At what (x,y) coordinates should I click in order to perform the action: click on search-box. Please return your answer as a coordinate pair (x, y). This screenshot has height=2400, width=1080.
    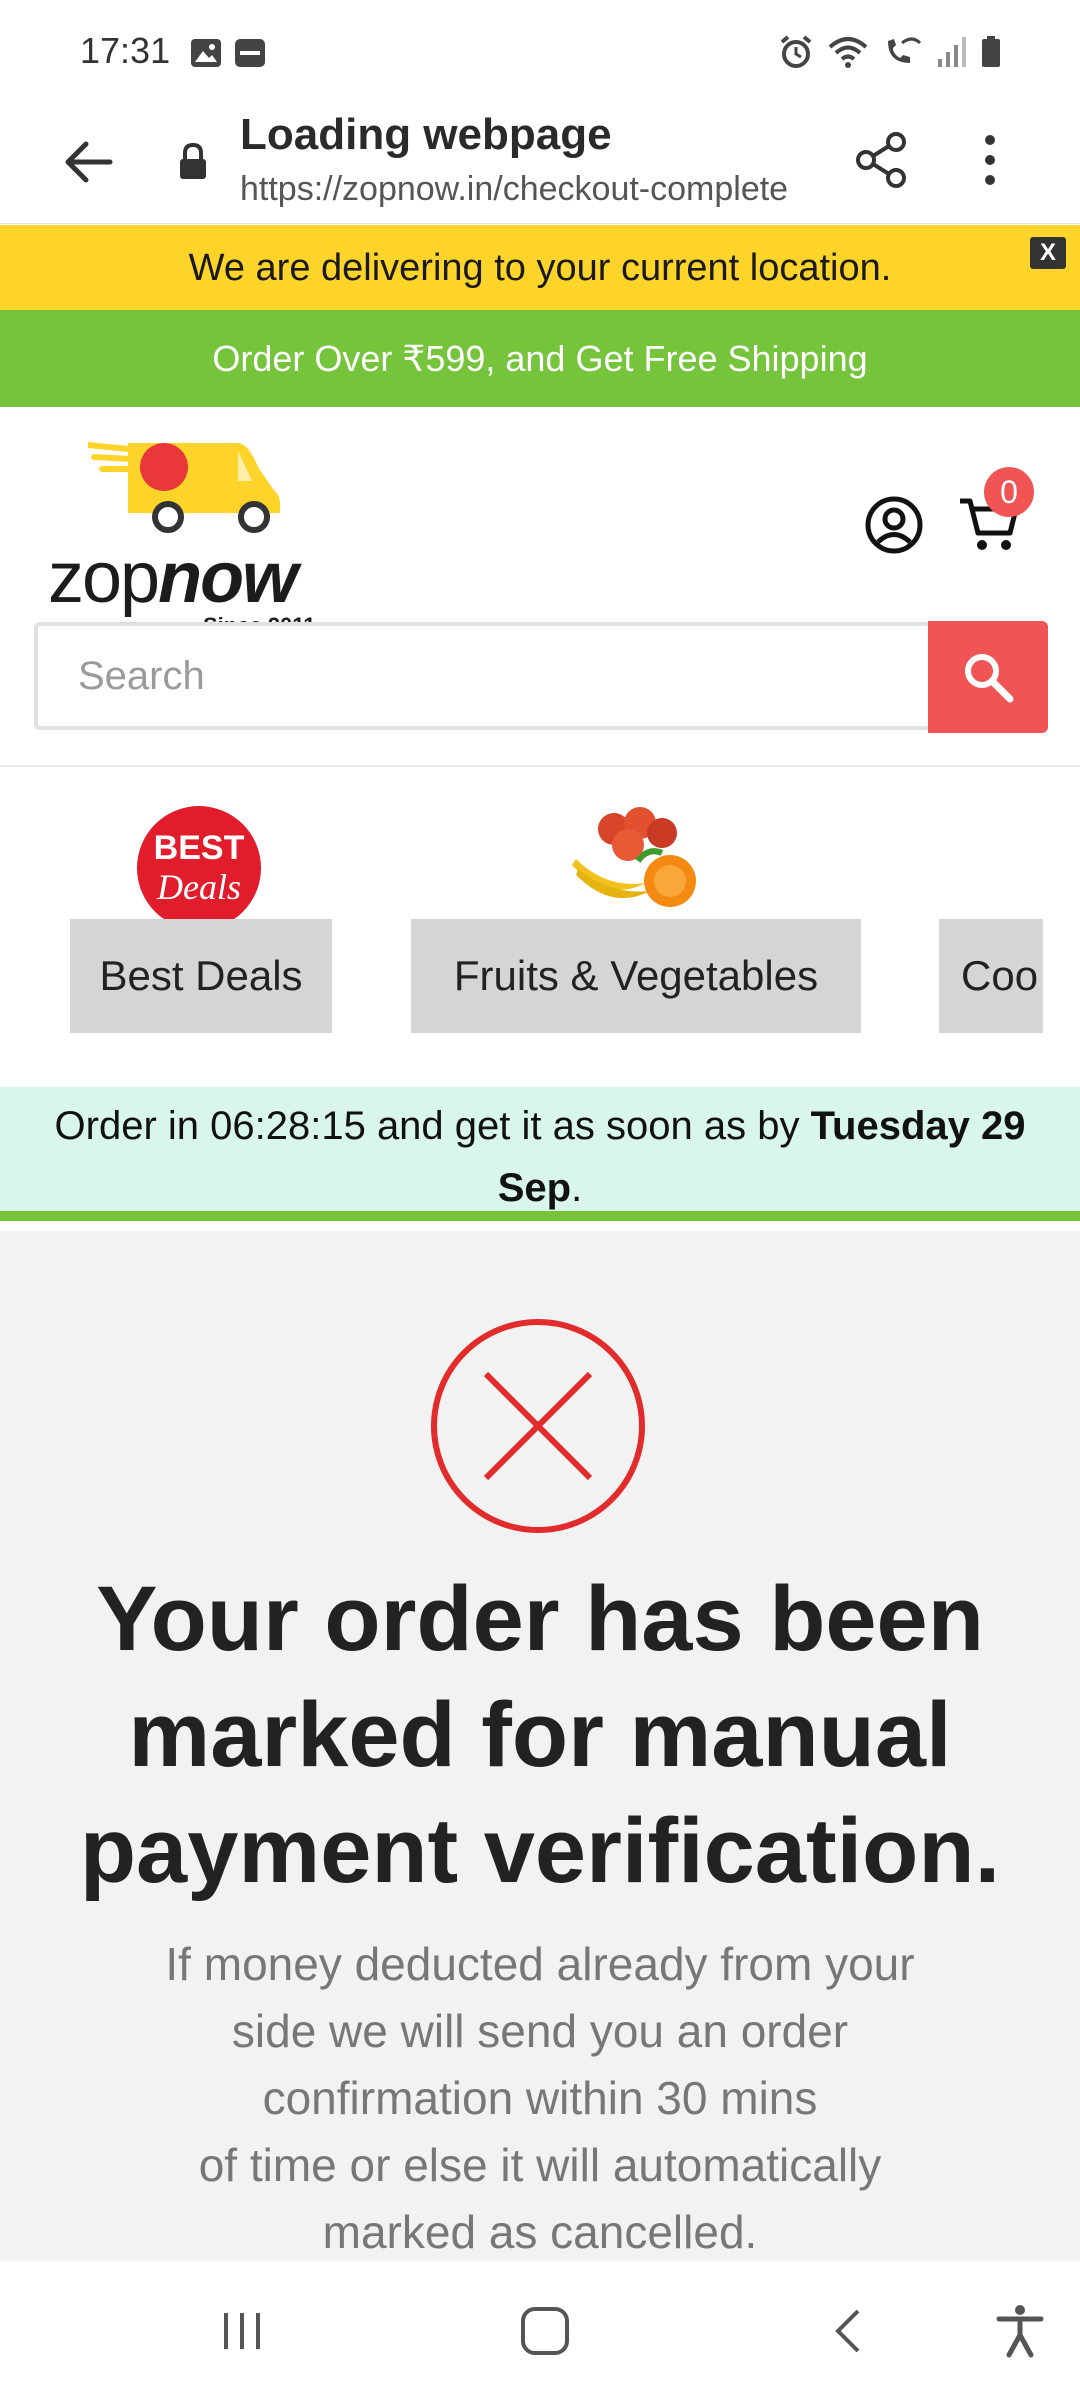
    Looking at the image, I should click on (482, 676).